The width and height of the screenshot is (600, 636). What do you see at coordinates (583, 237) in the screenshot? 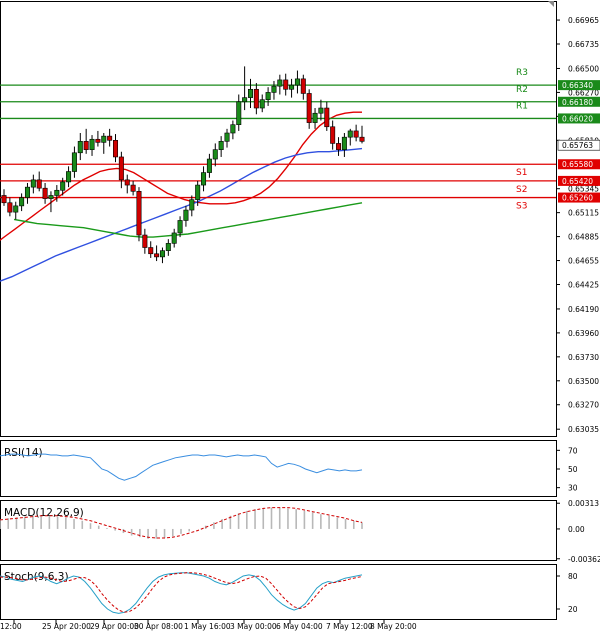
I see `price-tick-label: 0.64885` at bounding box center [583, 237].